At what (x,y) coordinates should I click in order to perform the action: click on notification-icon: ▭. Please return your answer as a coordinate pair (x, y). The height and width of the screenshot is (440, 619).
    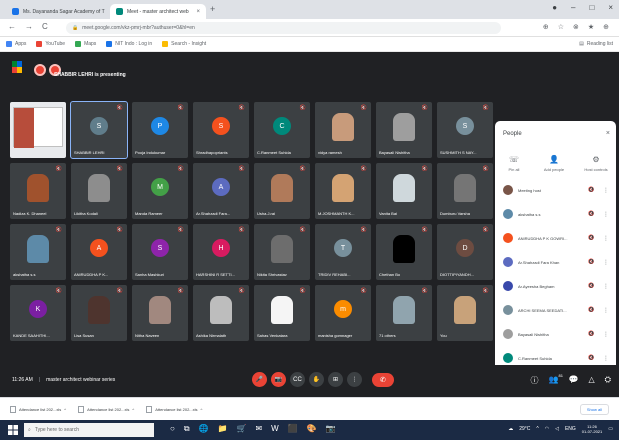
    Looking at the image, I should click on (610, 429).